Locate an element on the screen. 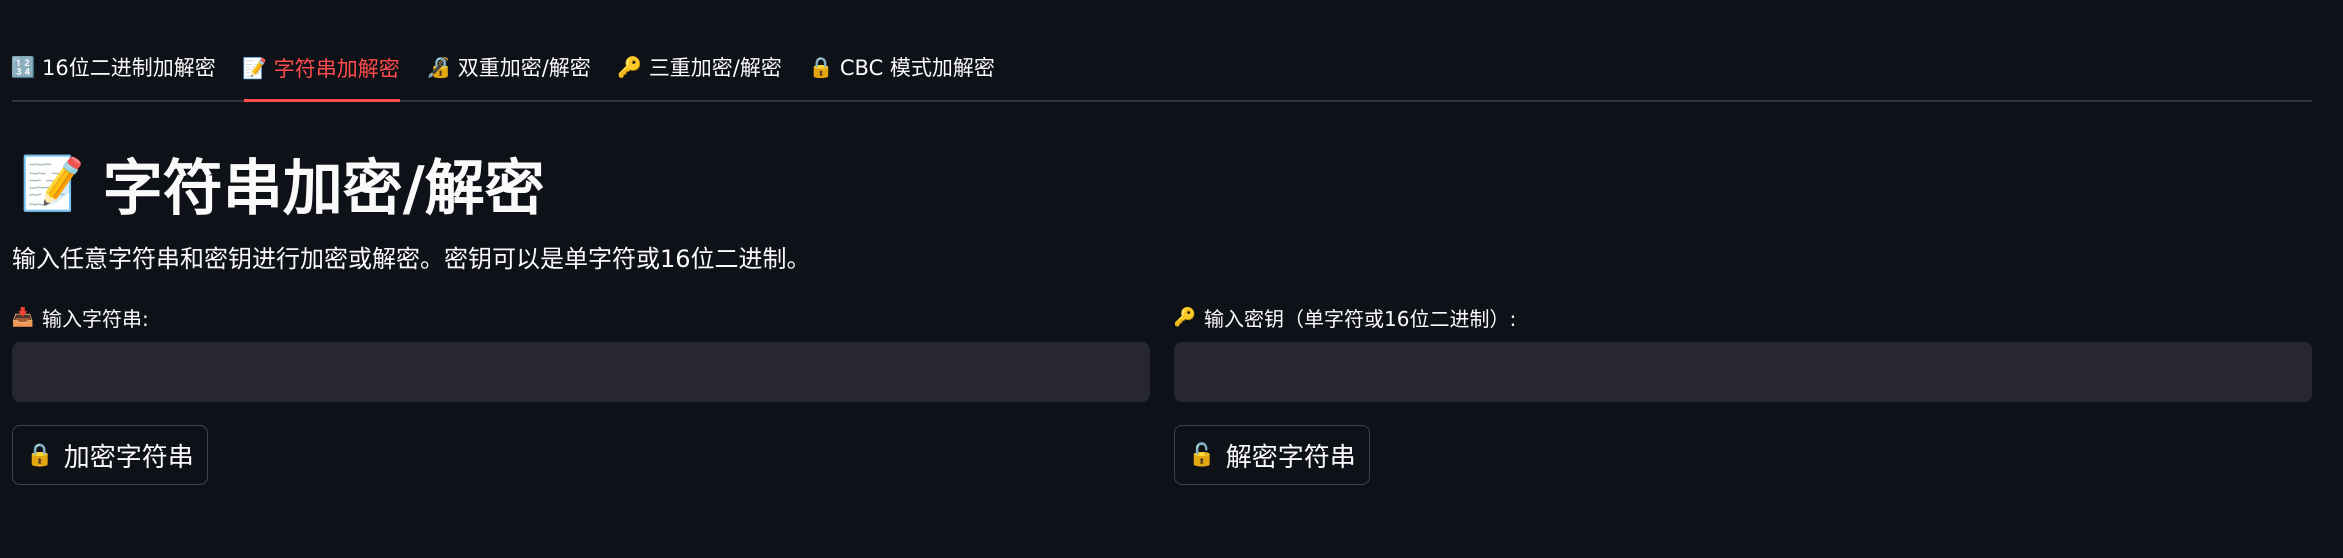 The width and height of the screenshot is (2343, 558). tab-label: 16位二进制加解密 is located at coordinates (129, 68).